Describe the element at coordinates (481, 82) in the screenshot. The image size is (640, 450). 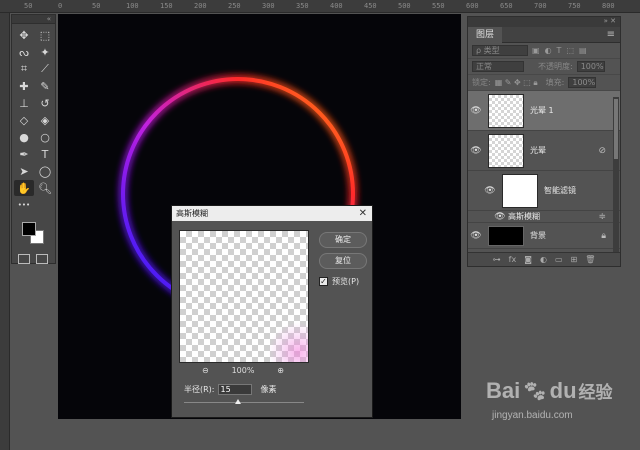
I see `lock-label: 锁定:` at that location.